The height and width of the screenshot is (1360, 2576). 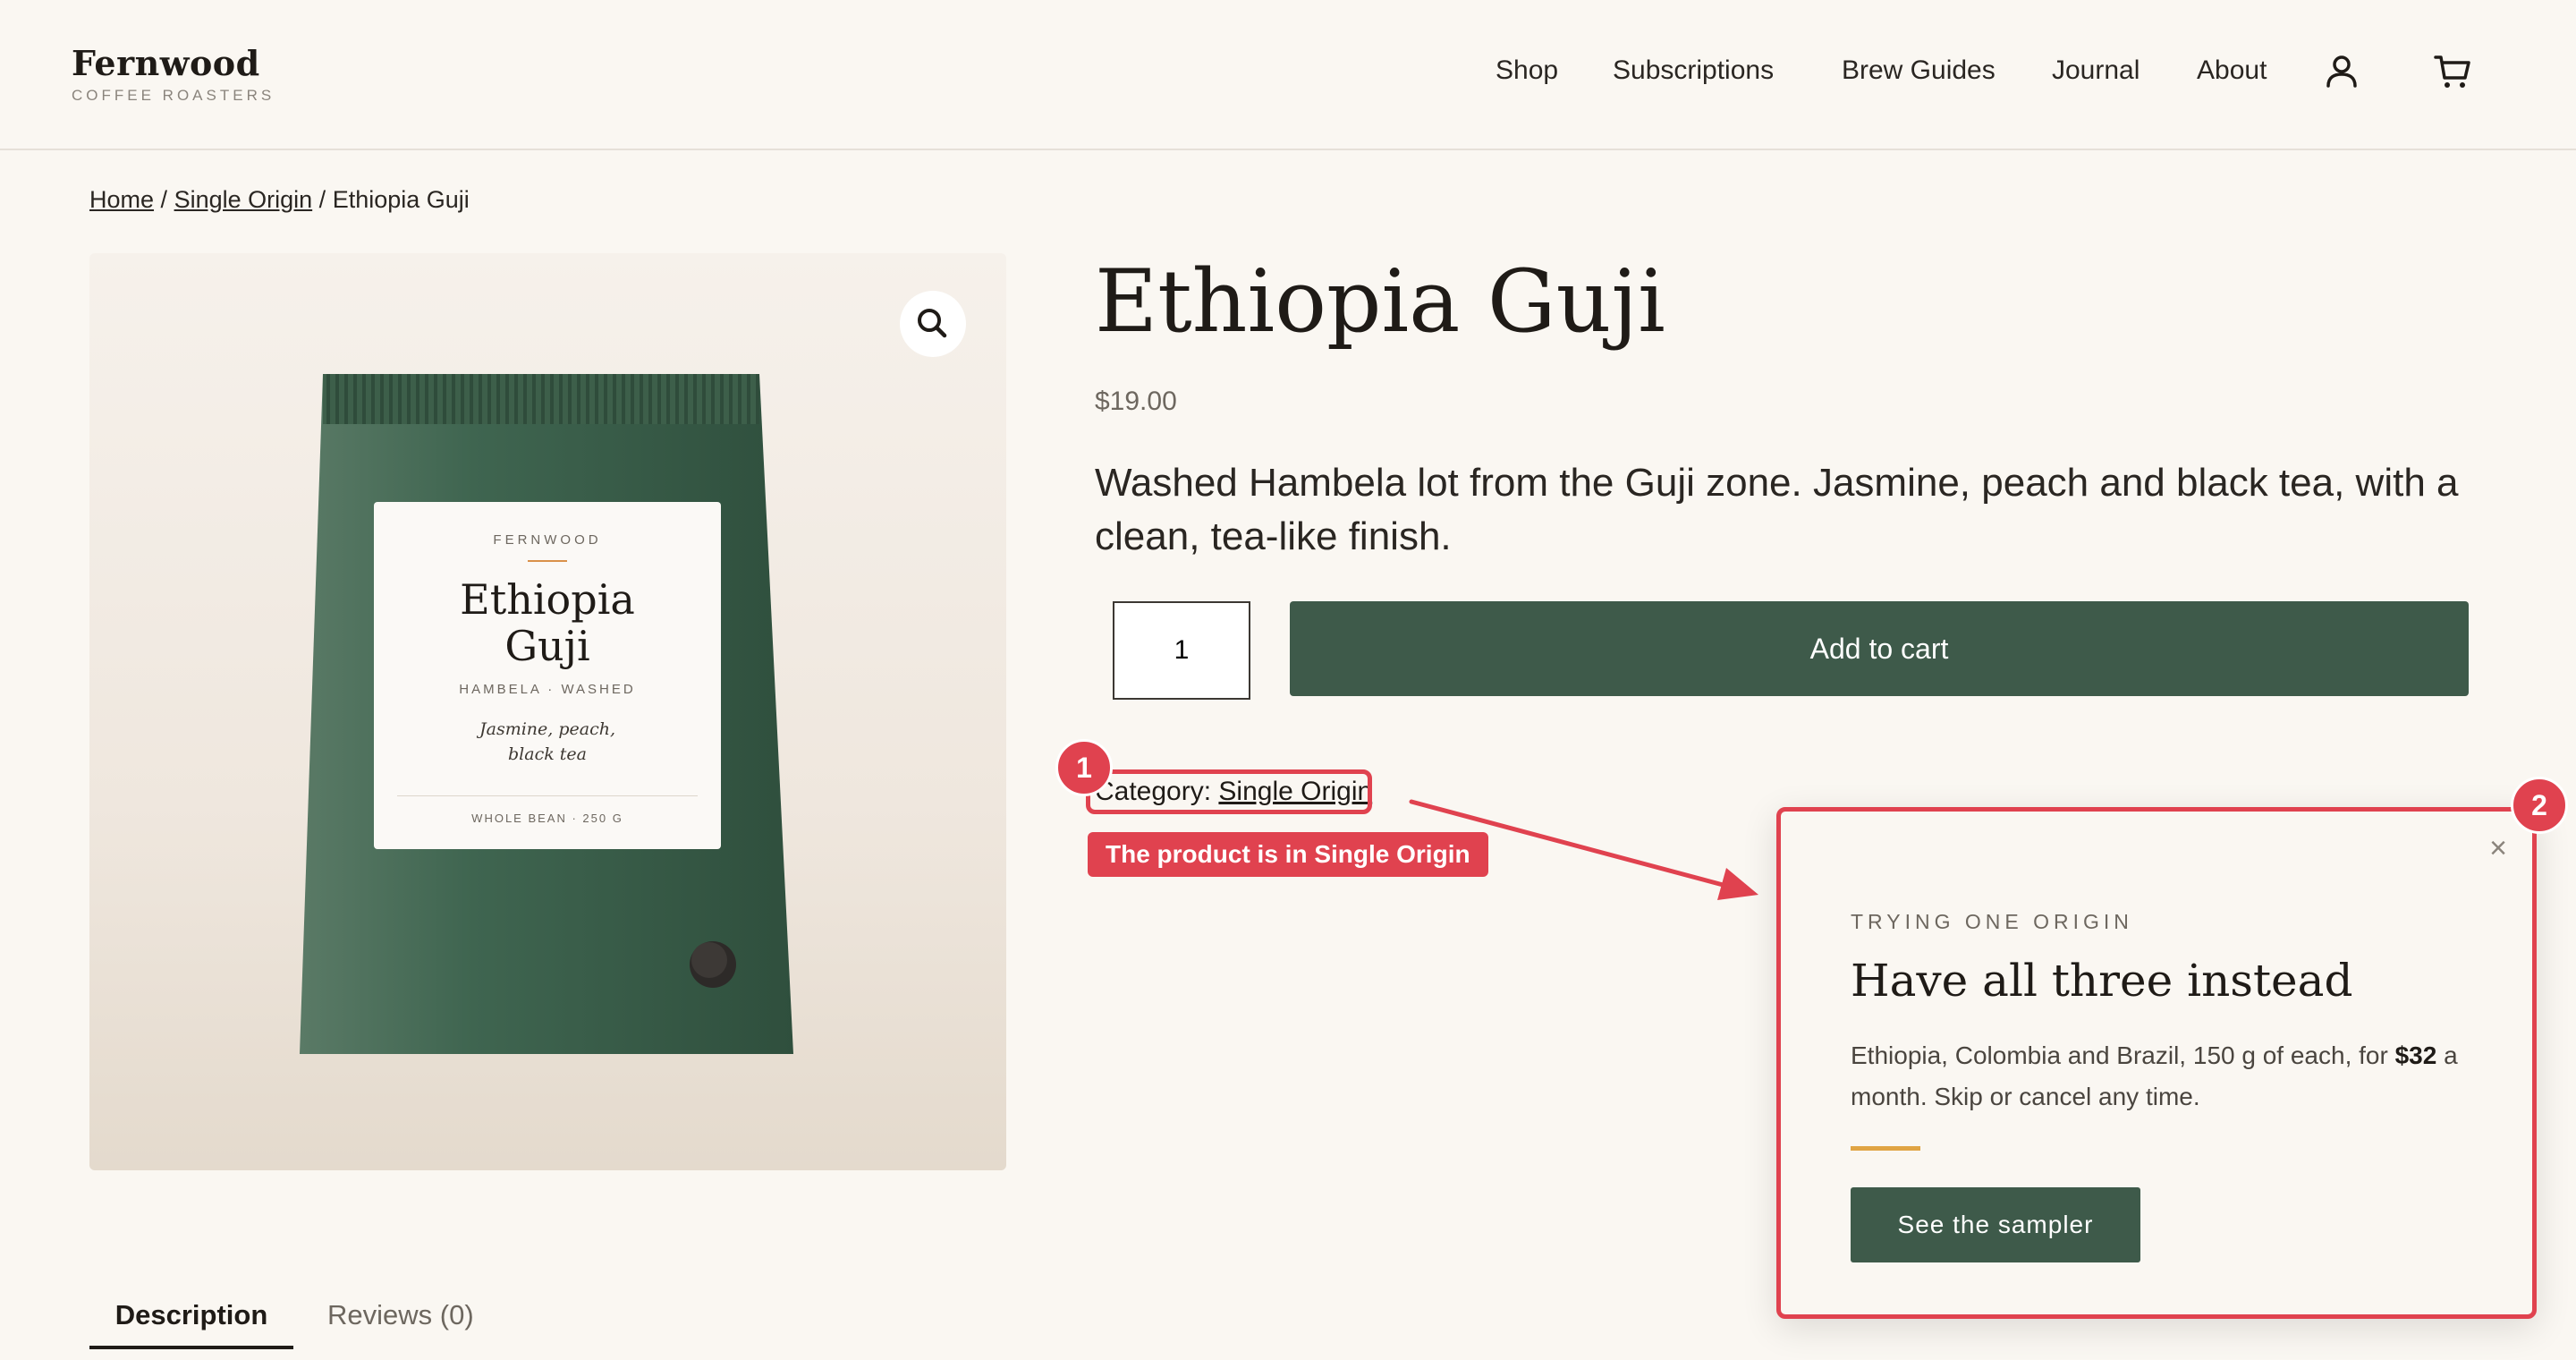 What do you see at coordinates (2539, 805) in the screenshot?
I see `annotation-badge-2: 2` at bounding box center [2539, 805].